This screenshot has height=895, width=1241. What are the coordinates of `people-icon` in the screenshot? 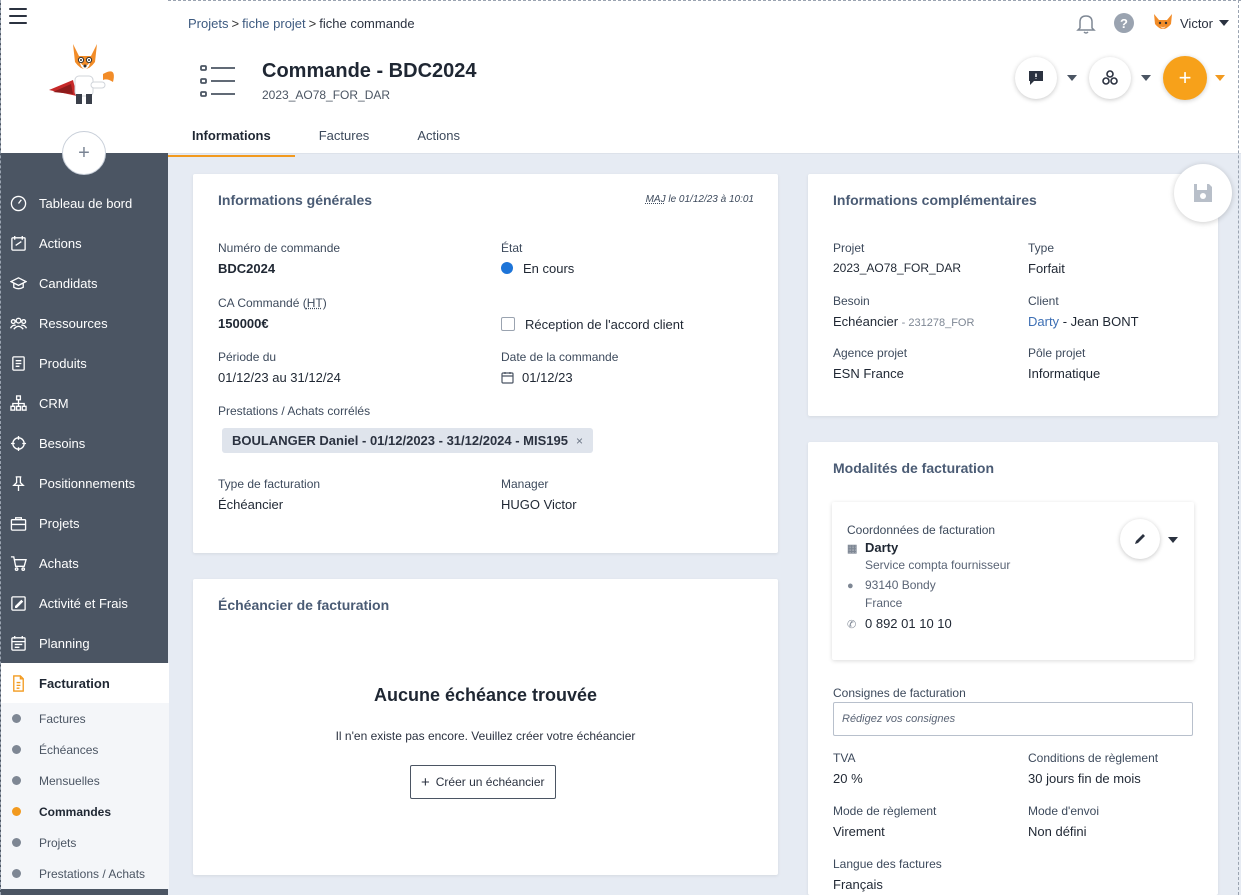 It's located at (18, 323).